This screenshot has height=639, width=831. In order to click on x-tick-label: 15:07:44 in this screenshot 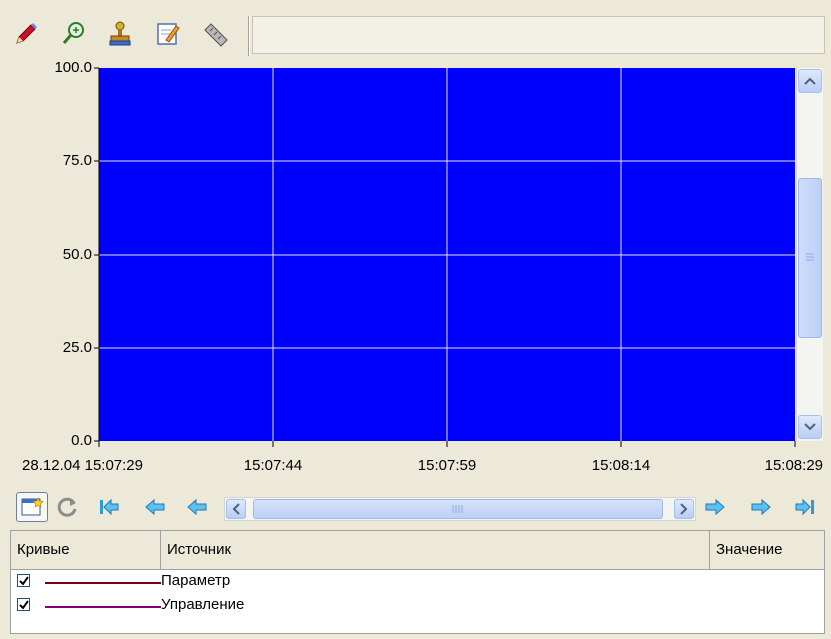, I will do `click(273, 465)`.